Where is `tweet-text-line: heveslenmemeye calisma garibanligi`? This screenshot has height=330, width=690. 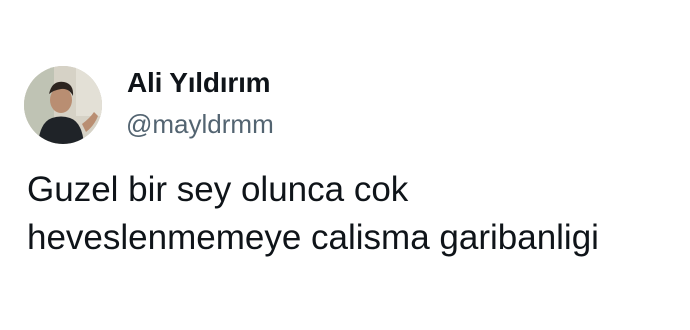 tweet-text-line: heveslenmemeye calisma garibanligi is located at coordinates (313, 237).